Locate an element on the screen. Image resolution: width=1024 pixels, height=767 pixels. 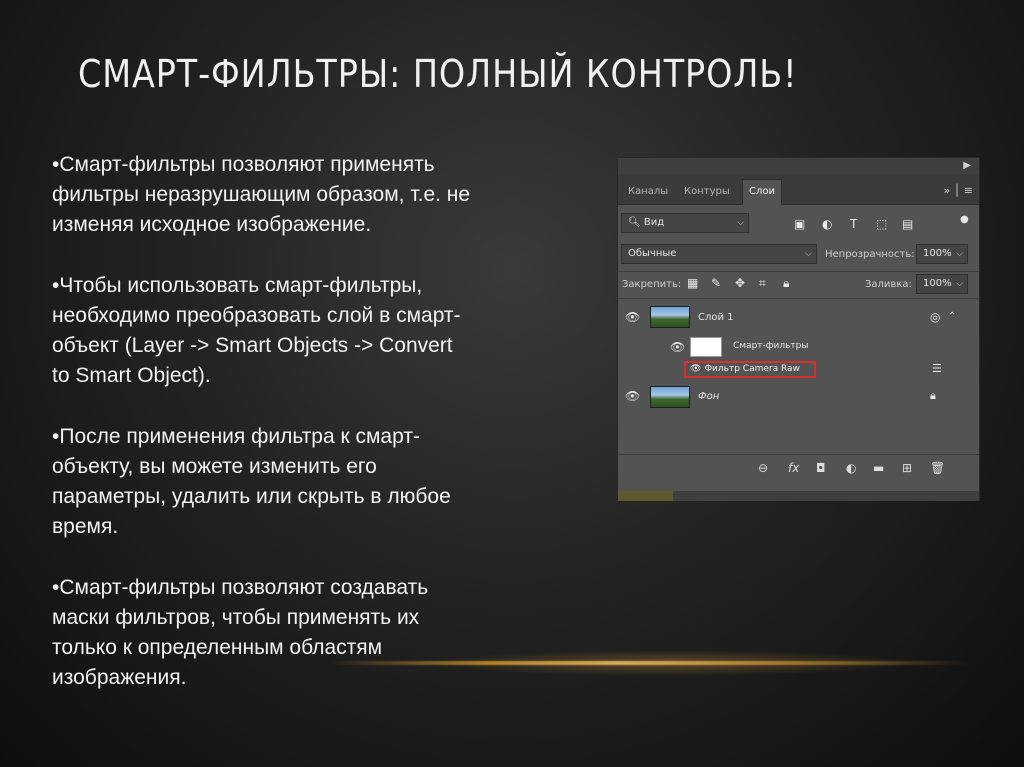
layer-row-camera-raw: 👁︎ Фильтр Camera Raw ☰ is located at coordinates (798, 370).